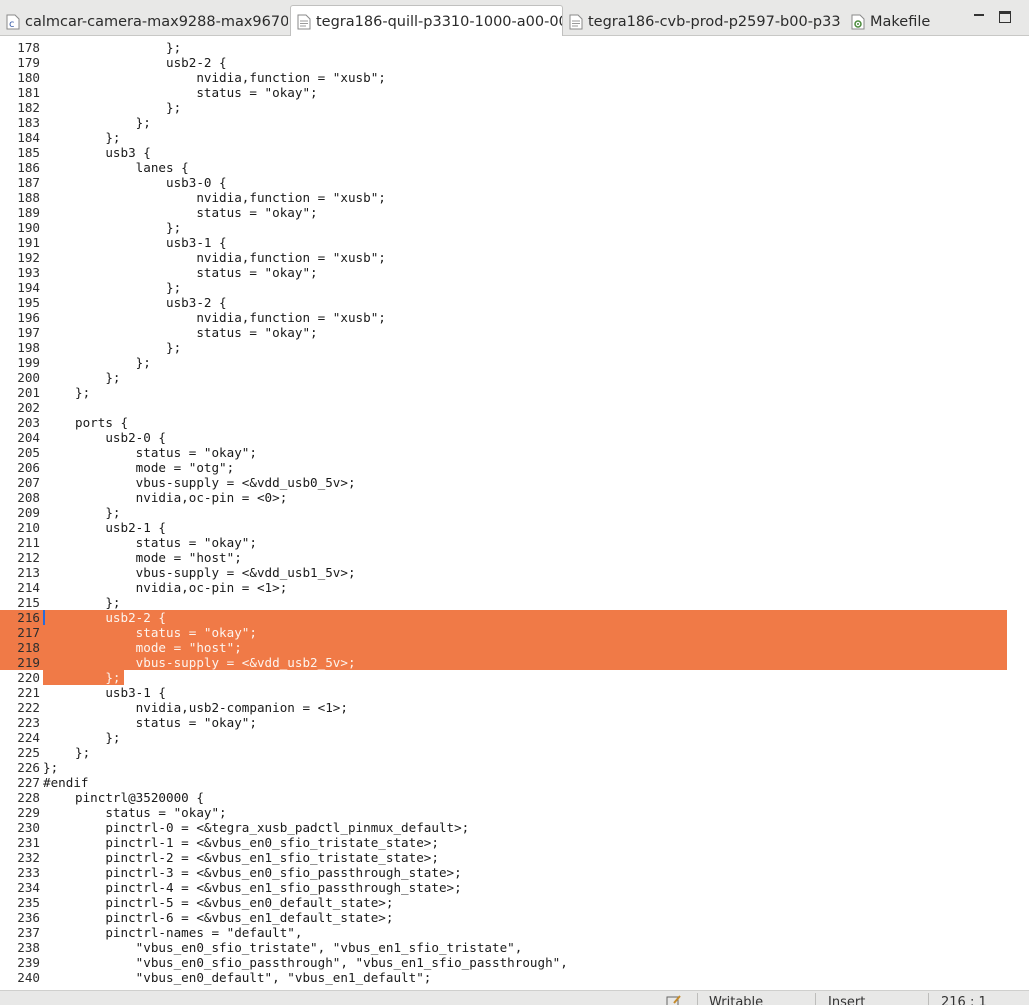 The width and height of the screenshot is (1029, 1005). Describe the element at coordinates (503, 542) in the screenshot. I see `code-line: 211 status = "okay";` at that location.